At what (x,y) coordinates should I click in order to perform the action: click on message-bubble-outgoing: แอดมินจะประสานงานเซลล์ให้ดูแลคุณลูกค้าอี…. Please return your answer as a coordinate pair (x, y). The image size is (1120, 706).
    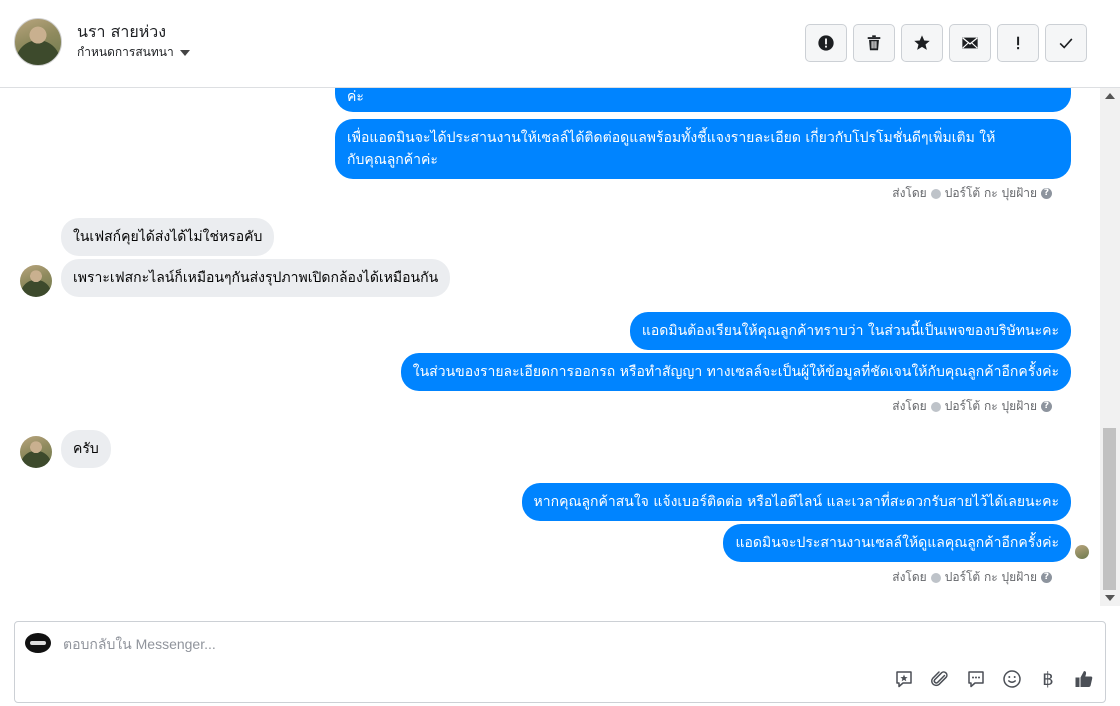
    Looking at the image, I should click on (897, 543).